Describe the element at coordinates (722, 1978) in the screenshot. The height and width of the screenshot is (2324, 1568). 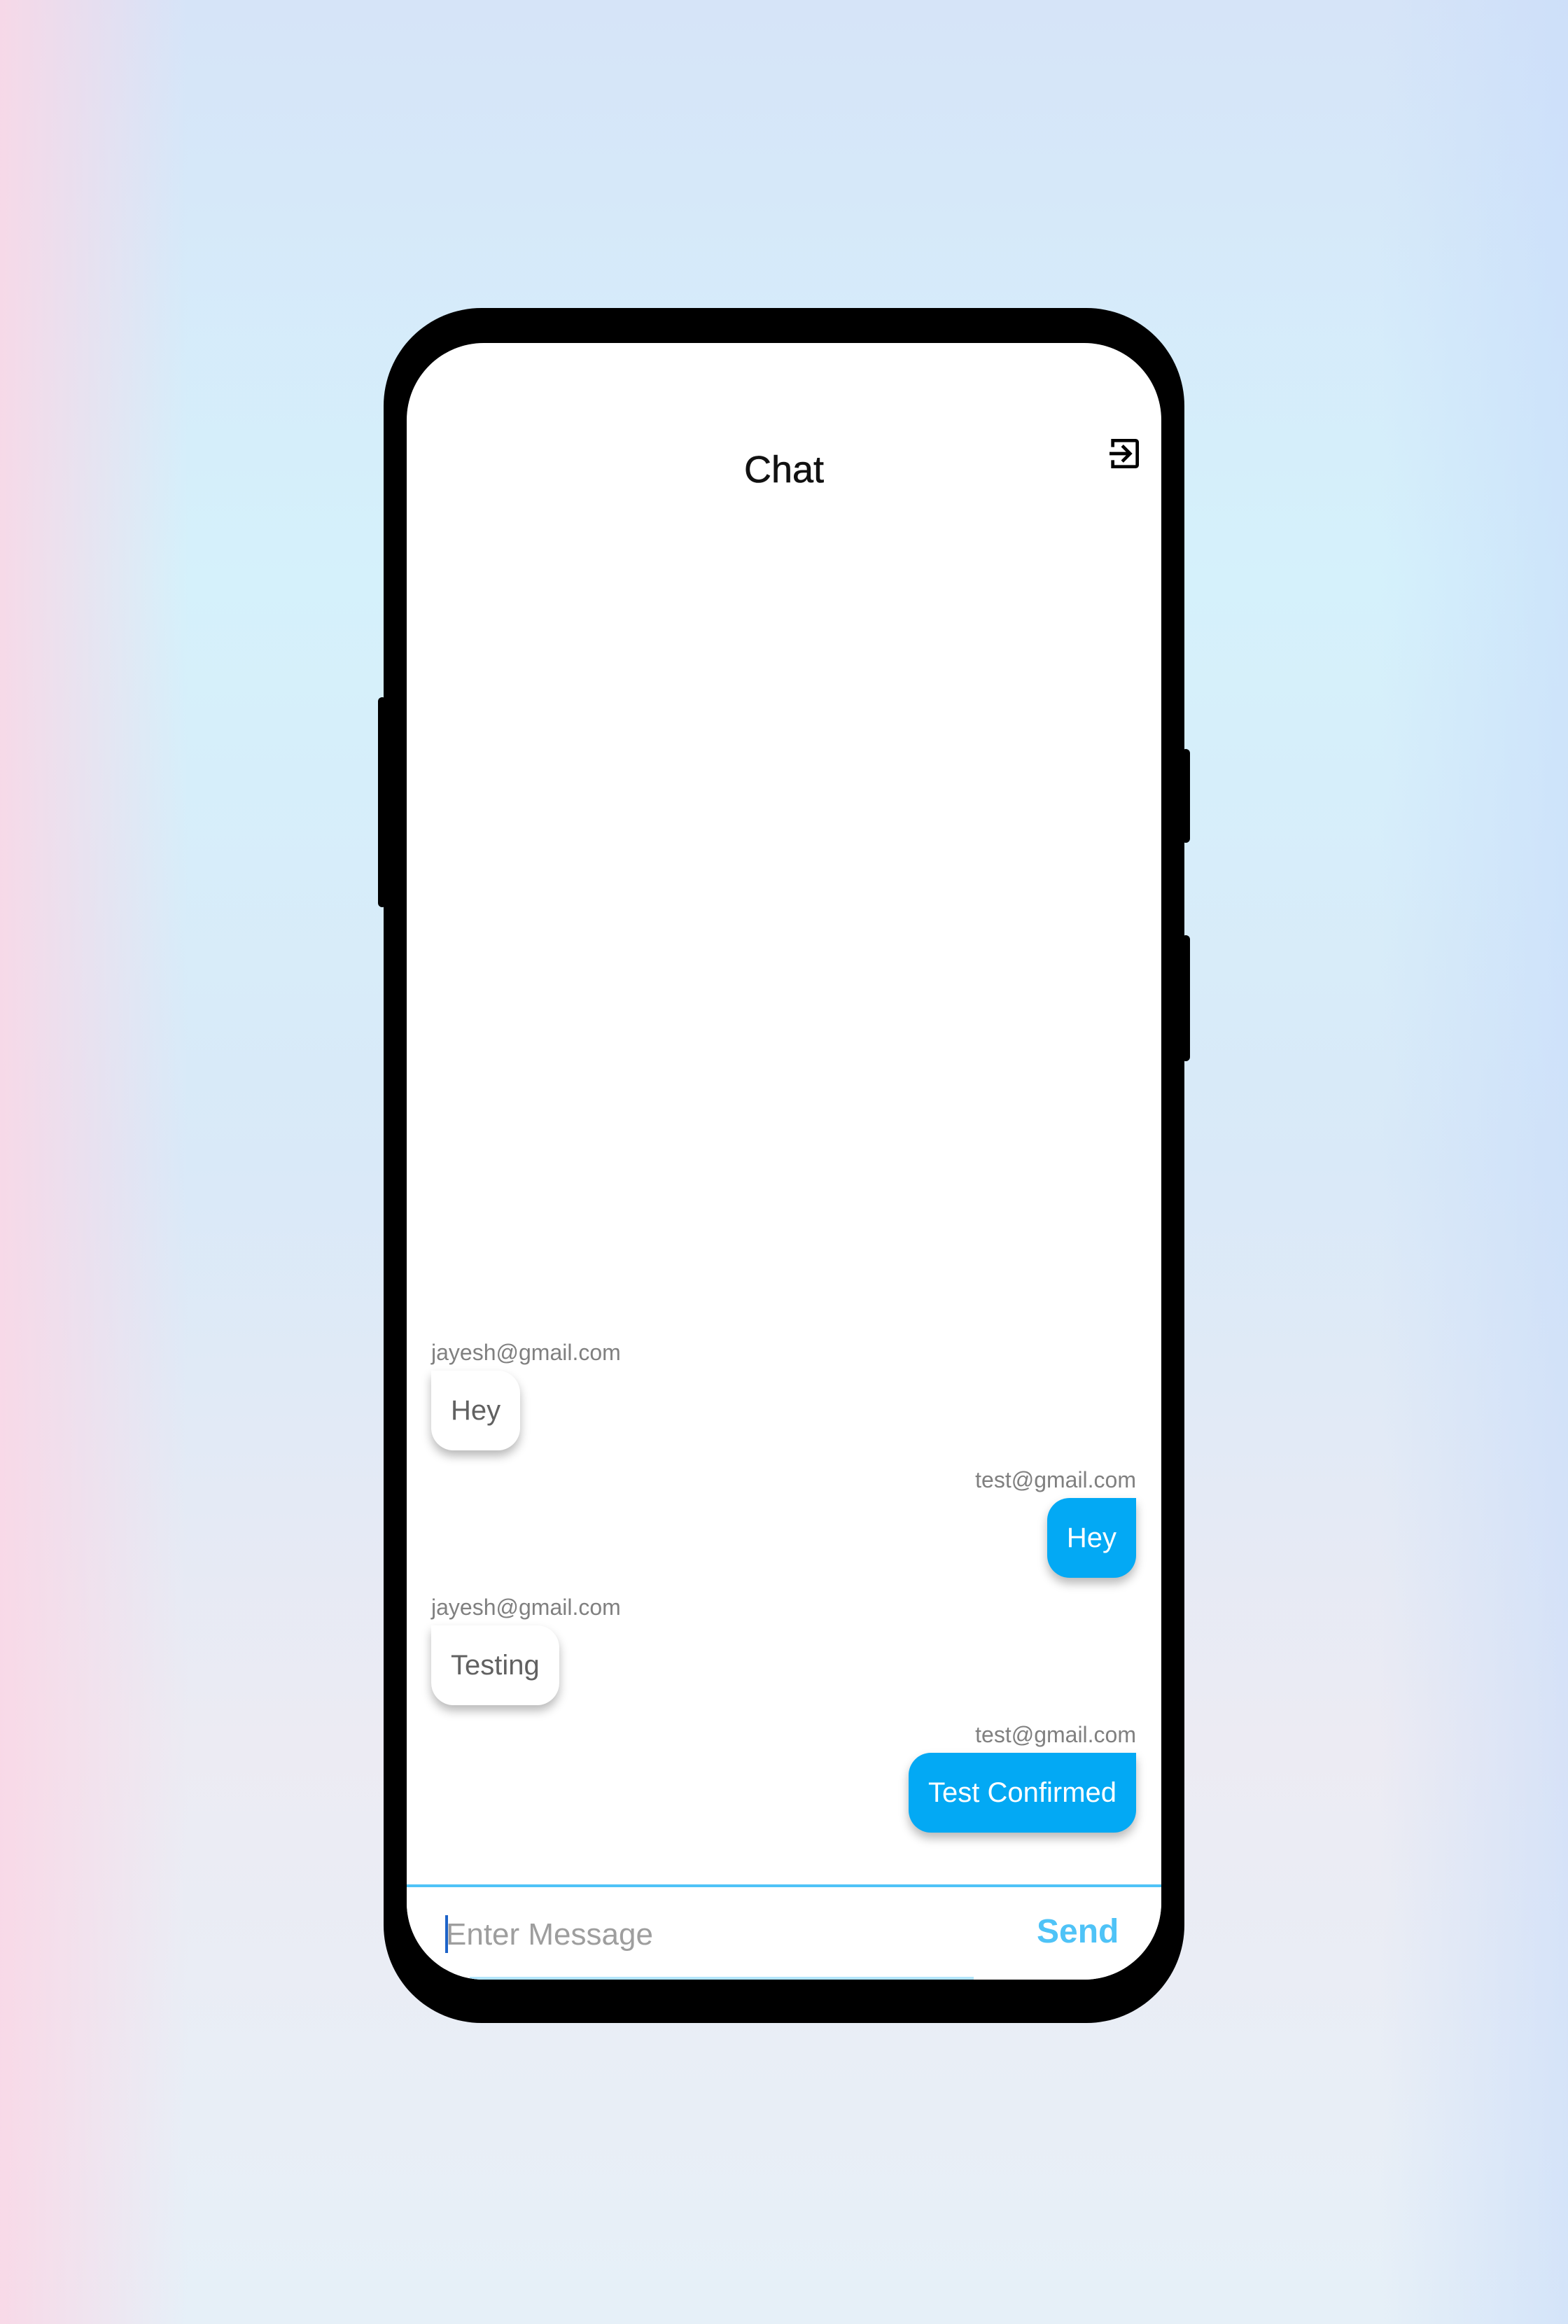
I see `input-underline` at that location.